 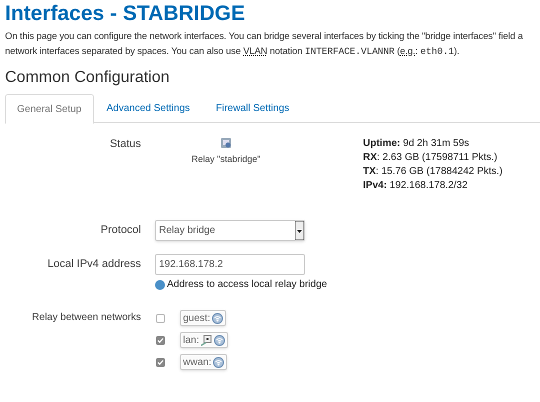 What do you see at coordinates (416, 144) in the screenshot?
I see `status-line: Uptime: 9d 2h 31m 59s` at bounding box center [416, 144].